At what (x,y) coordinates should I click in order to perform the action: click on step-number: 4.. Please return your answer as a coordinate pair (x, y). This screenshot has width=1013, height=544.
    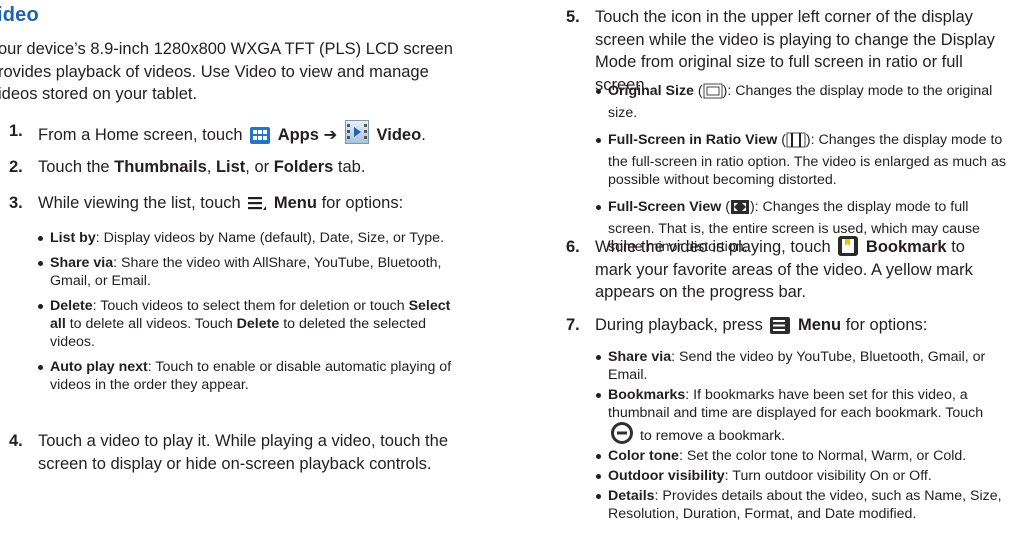
    Looking at the image, I should click on (16, 441).